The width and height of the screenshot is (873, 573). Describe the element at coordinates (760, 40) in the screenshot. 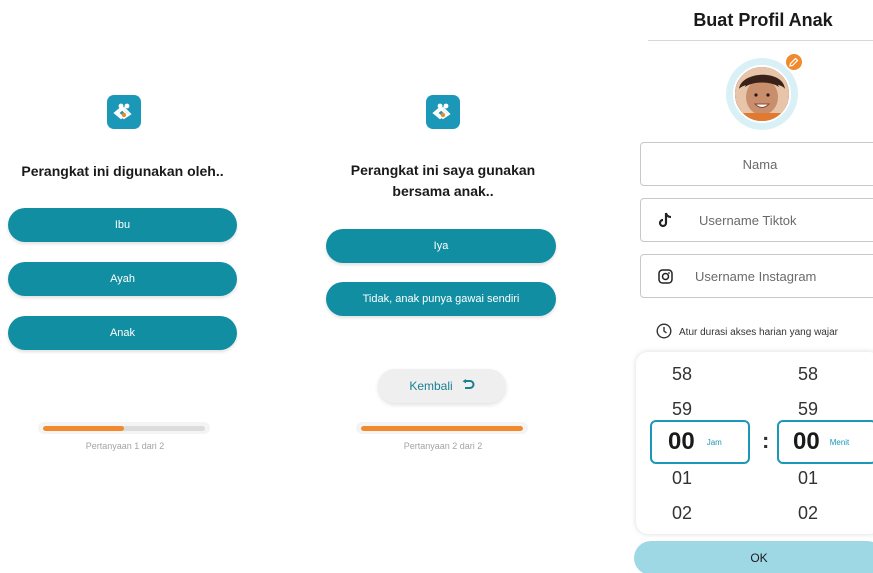

I see `title-divider` at that location.